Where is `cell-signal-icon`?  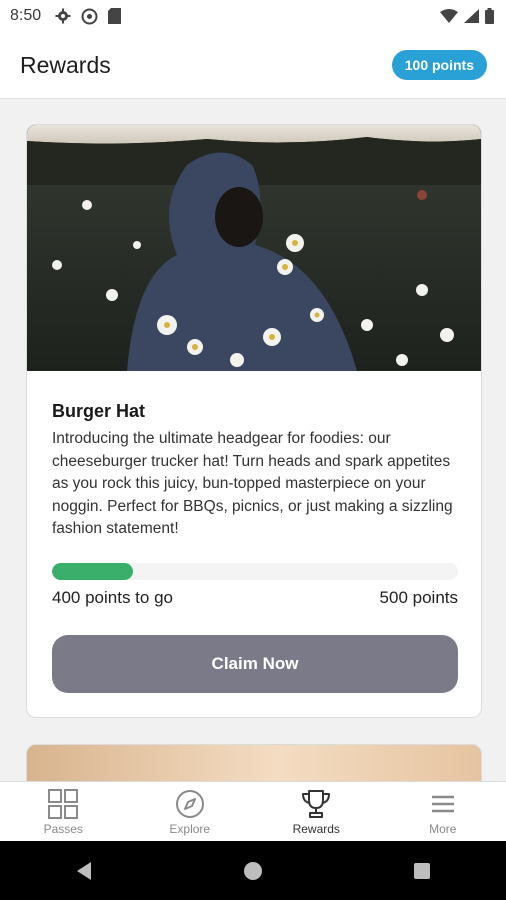
cell-signal-icon is located at coordinates (471, 16).